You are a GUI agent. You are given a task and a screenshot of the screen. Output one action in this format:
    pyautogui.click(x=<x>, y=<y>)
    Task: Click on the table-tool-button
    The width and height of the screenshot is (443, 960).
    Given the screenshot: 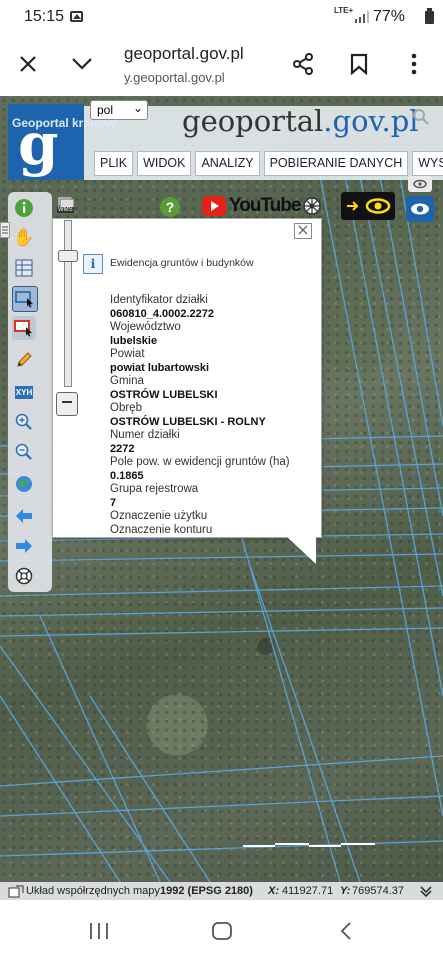 What is the action you would take?
    pyautogui.click(x=24, y=268)
    